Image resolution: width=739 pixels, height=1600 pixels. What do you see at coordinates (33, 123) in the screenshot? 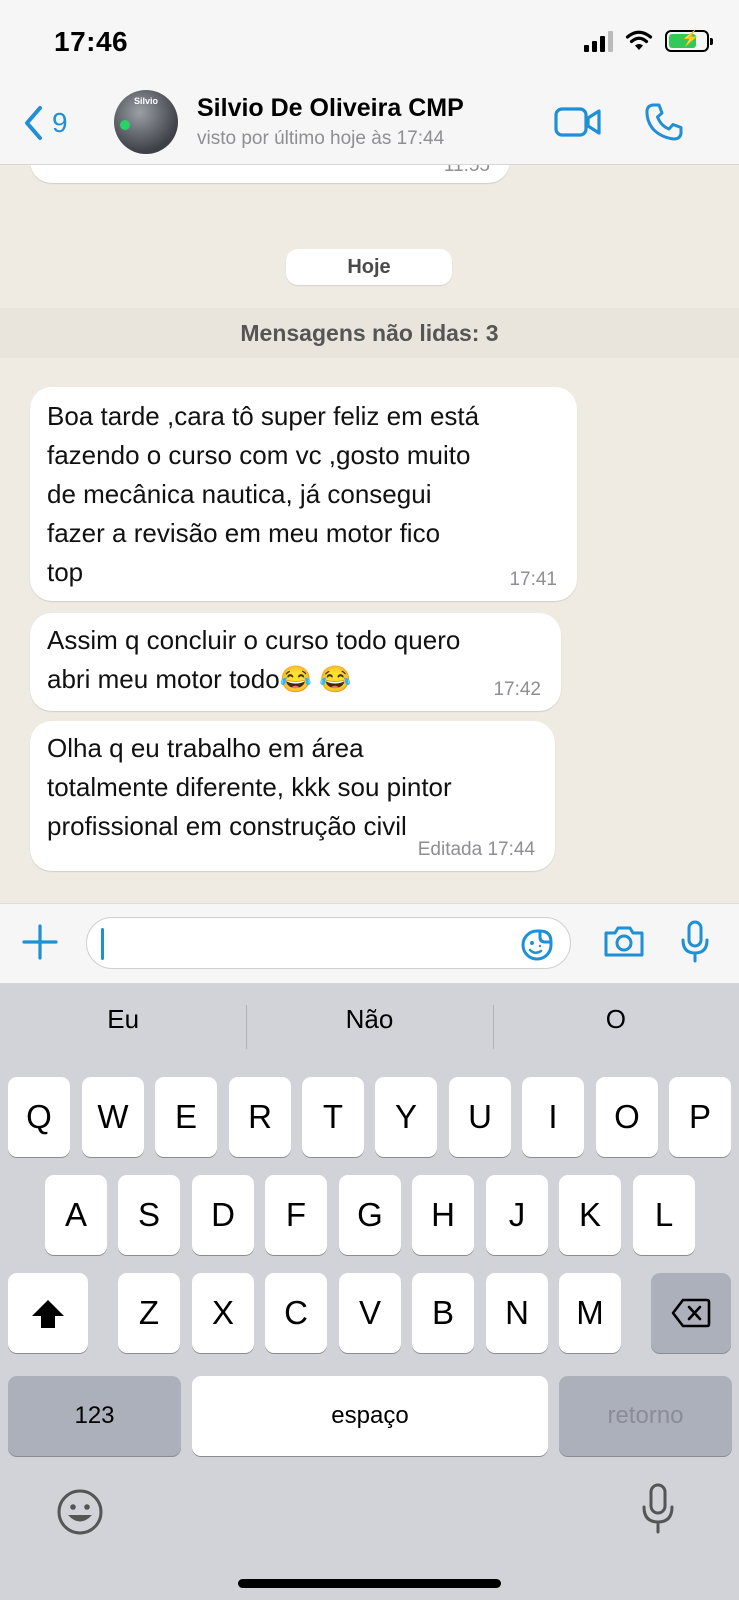
I see `chevron-left-icon` at bounding box center [33, 123].